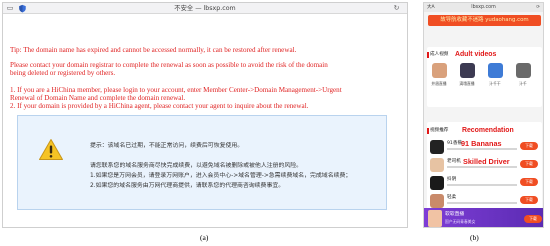  Describe the element at coordinates (481, 143) in the screenshot. I see `rec-item-annotation: 91 Bananas` at that location.